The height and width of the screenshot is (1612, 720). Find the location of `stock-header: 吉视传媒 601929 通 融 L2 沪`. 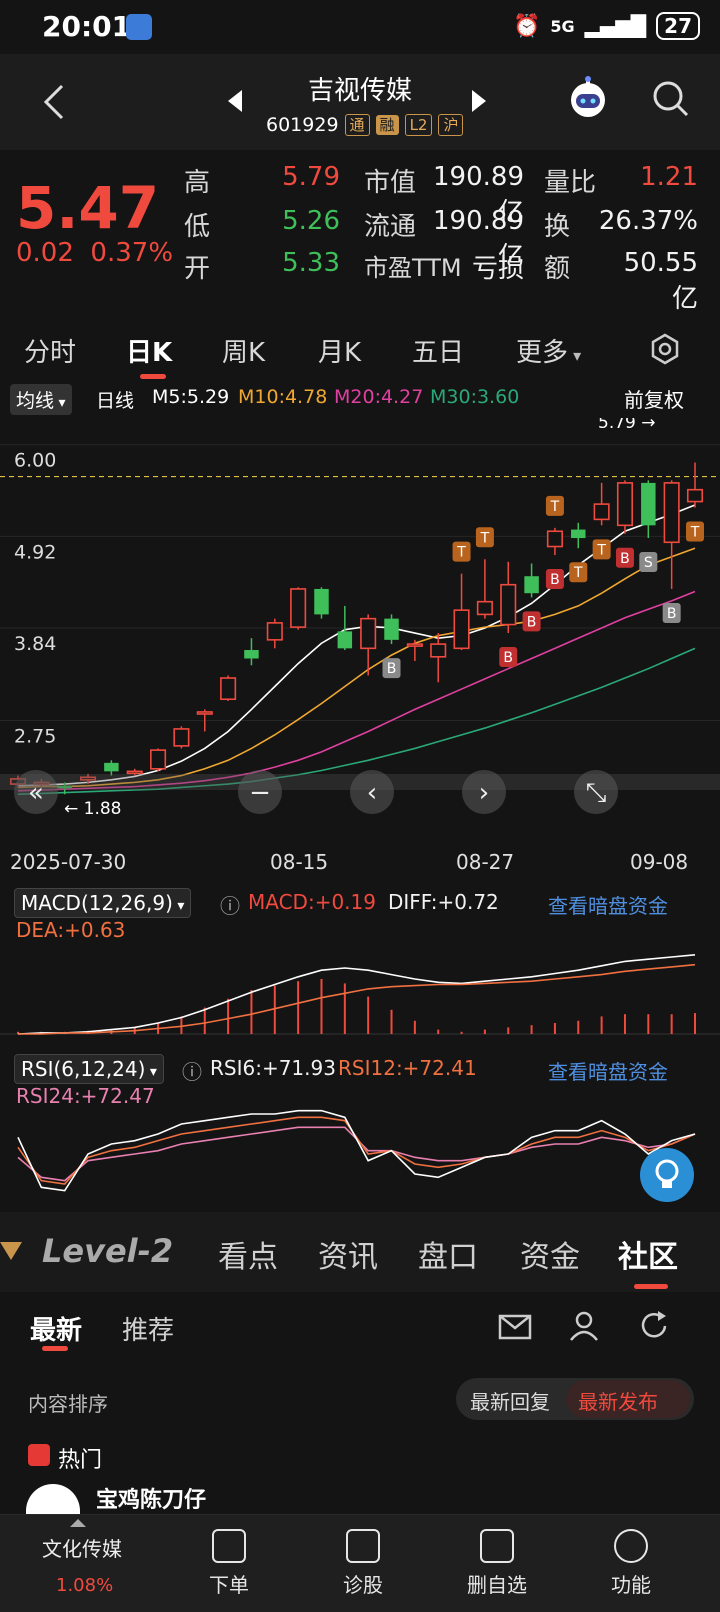

stock-header: 吉视传媒 601929 通 融 L2 沪 is located at coordinates (360, 102).